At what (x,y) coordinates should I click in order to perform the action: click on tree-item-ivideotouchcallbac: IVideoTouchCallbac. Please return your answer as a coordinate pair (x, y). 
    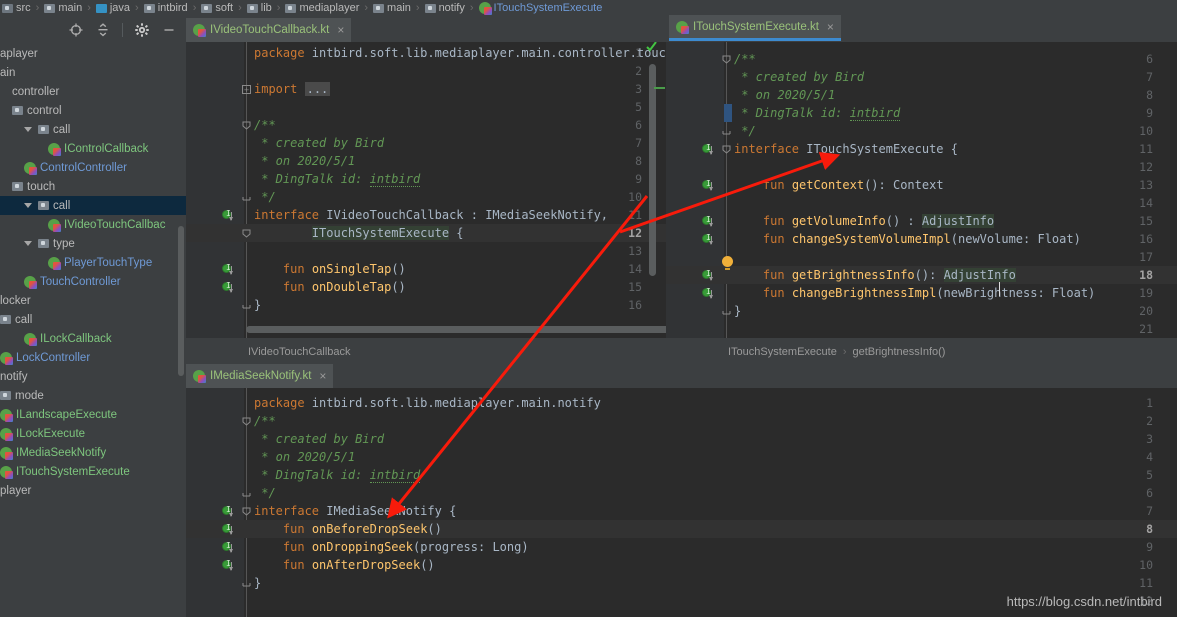
    Looking at the image, I should click on (93, 224).